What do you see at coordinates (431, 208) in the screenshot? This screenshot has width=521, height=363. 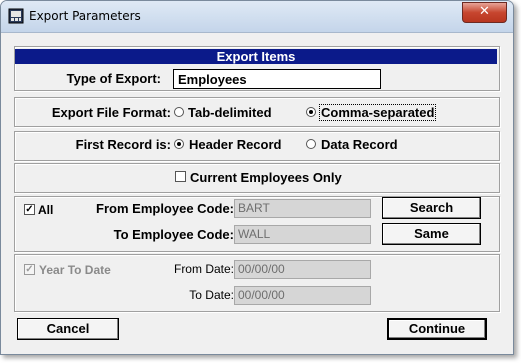 I see `search-button: Search` at bounding box center [431, 208].